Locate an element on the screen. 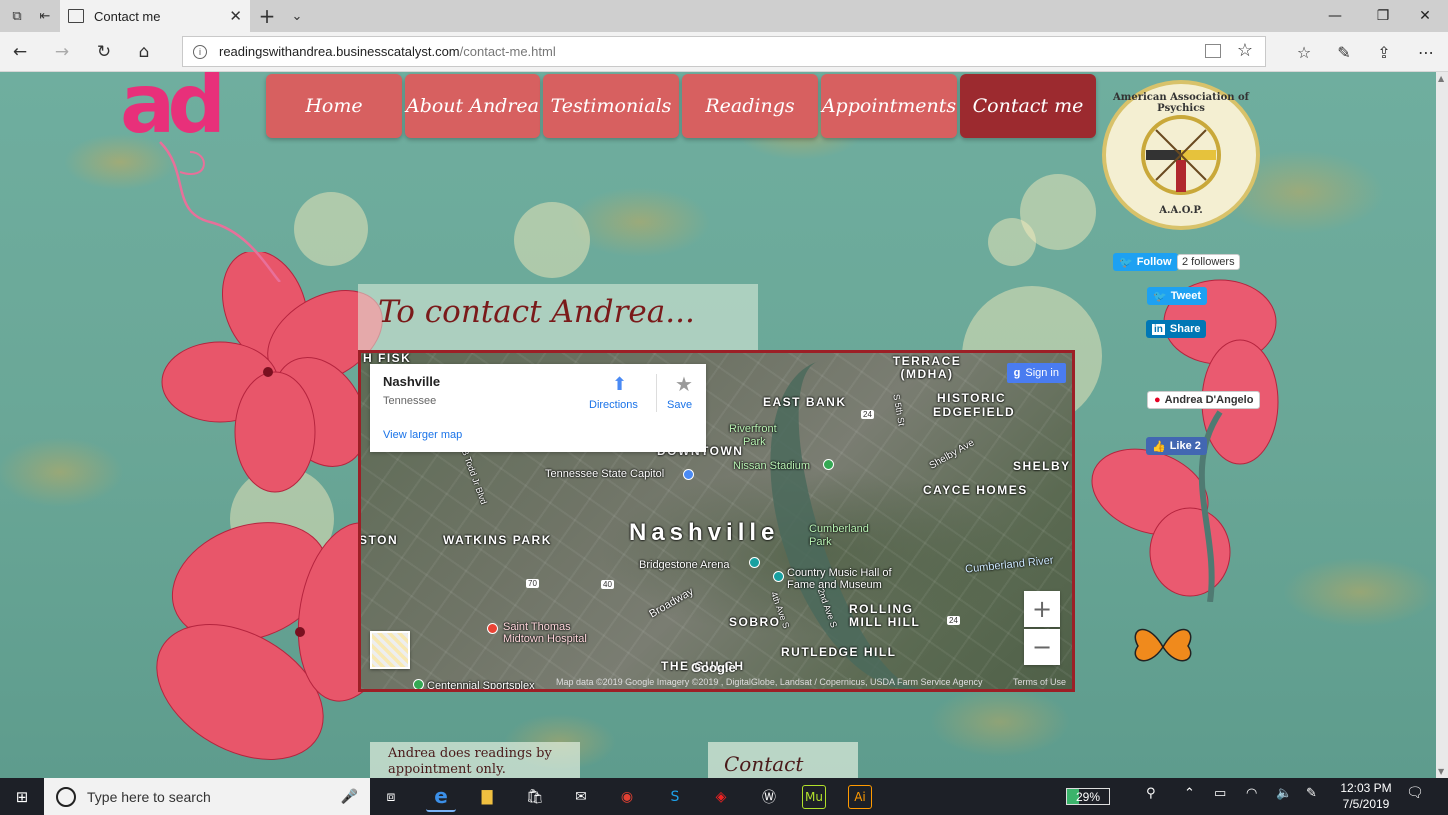 The image size is (1448, 815). sportsplex-pin-icon is located at coordinates (418, 684).